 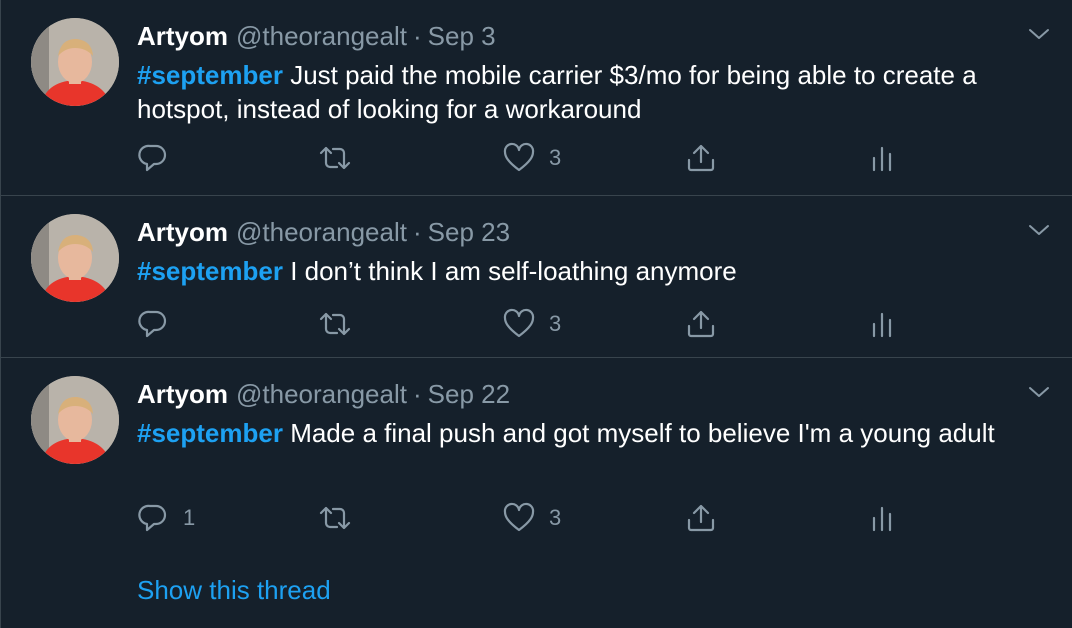 I want to click on reply-button: 1, so click(x=166, y=518).